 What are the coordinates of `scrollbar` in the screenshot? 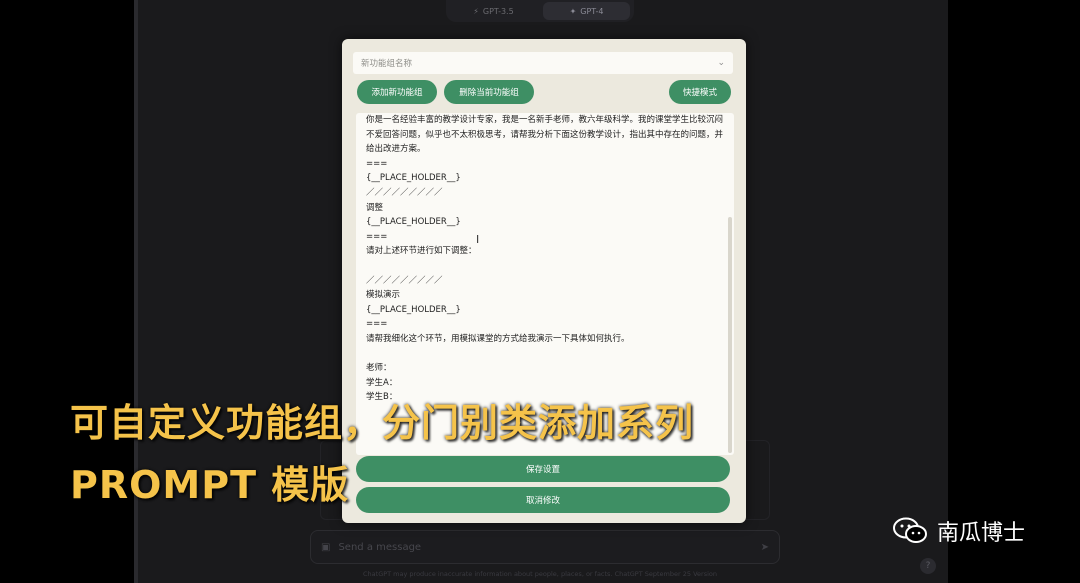 It's located at (730, 335).